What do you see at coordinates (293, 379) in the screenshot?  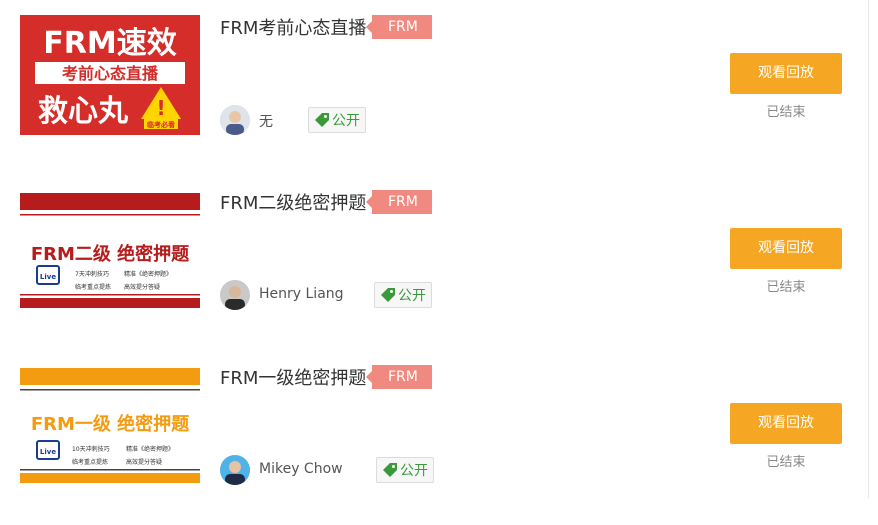 I see `course-title: FRM一级绝密押题` at bounding box center [293, 379].